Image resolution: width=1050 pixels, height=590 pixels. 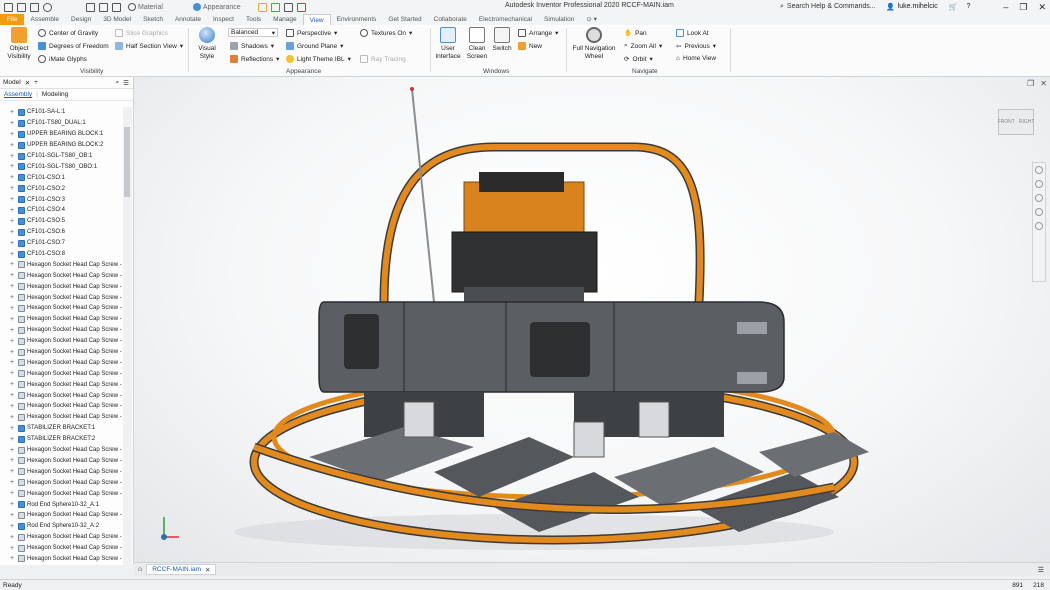 I want to click on adjust-icon, so click(x=262, y=7).